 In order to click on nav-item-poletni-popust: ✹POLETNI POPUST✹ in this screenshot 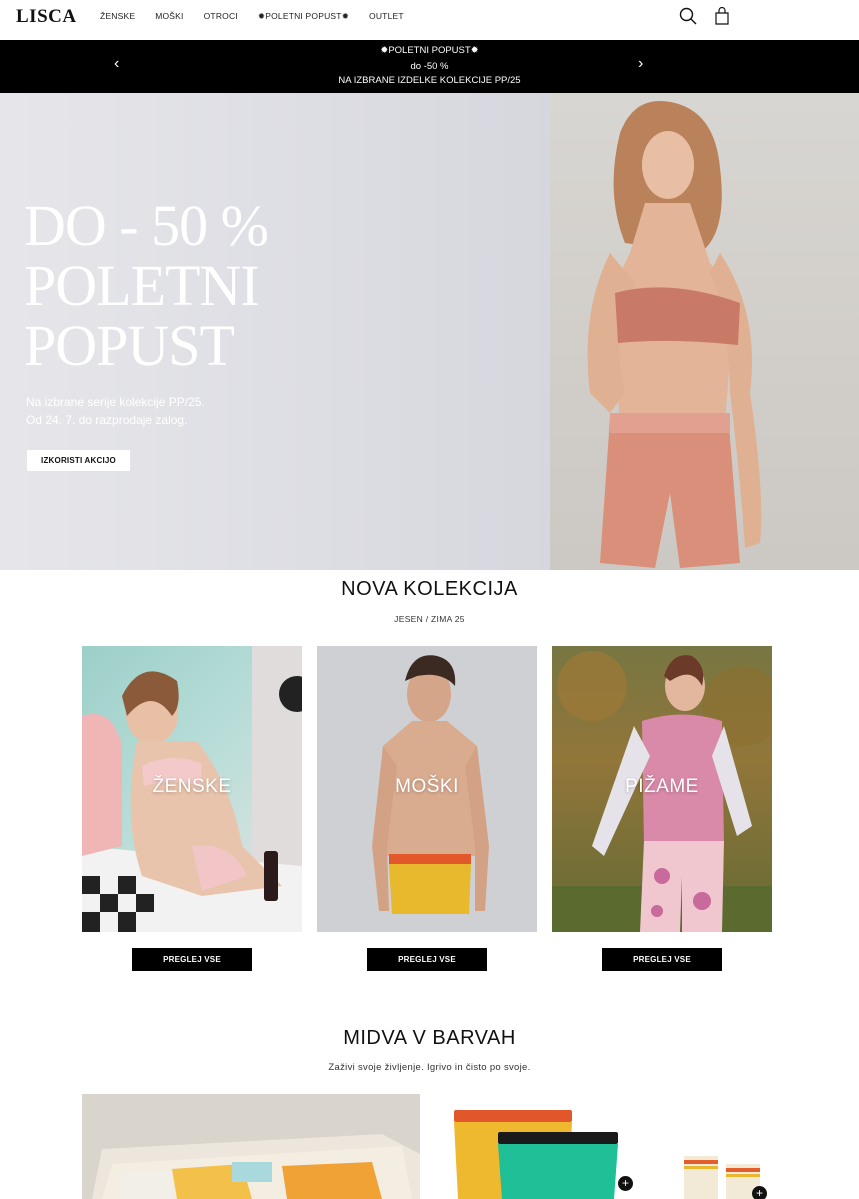, I will do `click(303, 16)`.